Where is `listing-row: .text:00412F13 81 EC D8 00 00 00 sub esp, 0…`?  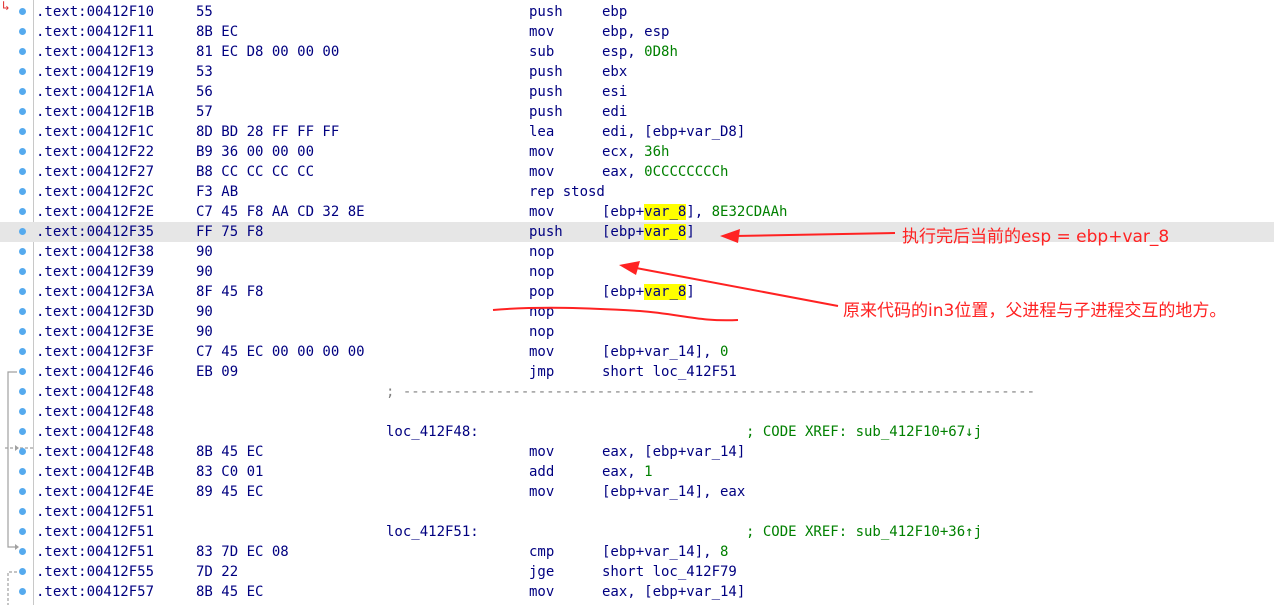 listing-row: .text:00412F13 81 EC D8 00 00 00 sub esp, 0… is located at coordinates (637, 52).